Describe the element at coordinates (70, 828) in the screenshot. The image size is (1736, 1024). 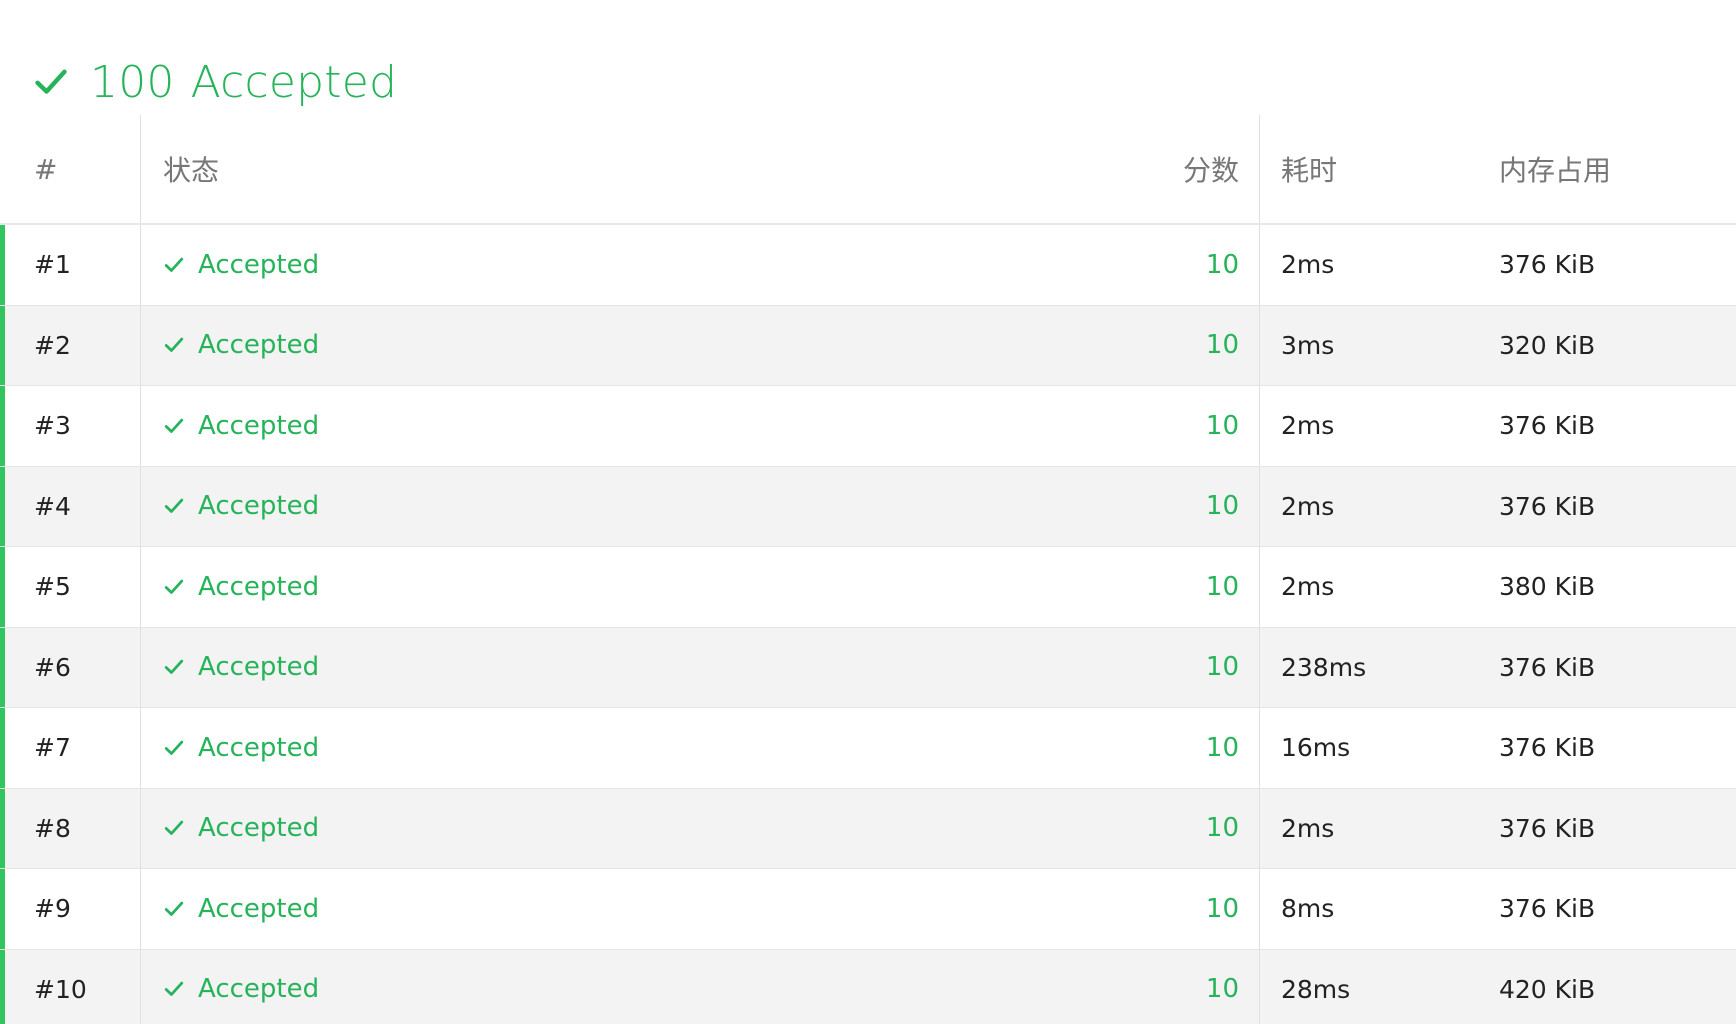
I see `testcase-index-cell: #8` at that location.